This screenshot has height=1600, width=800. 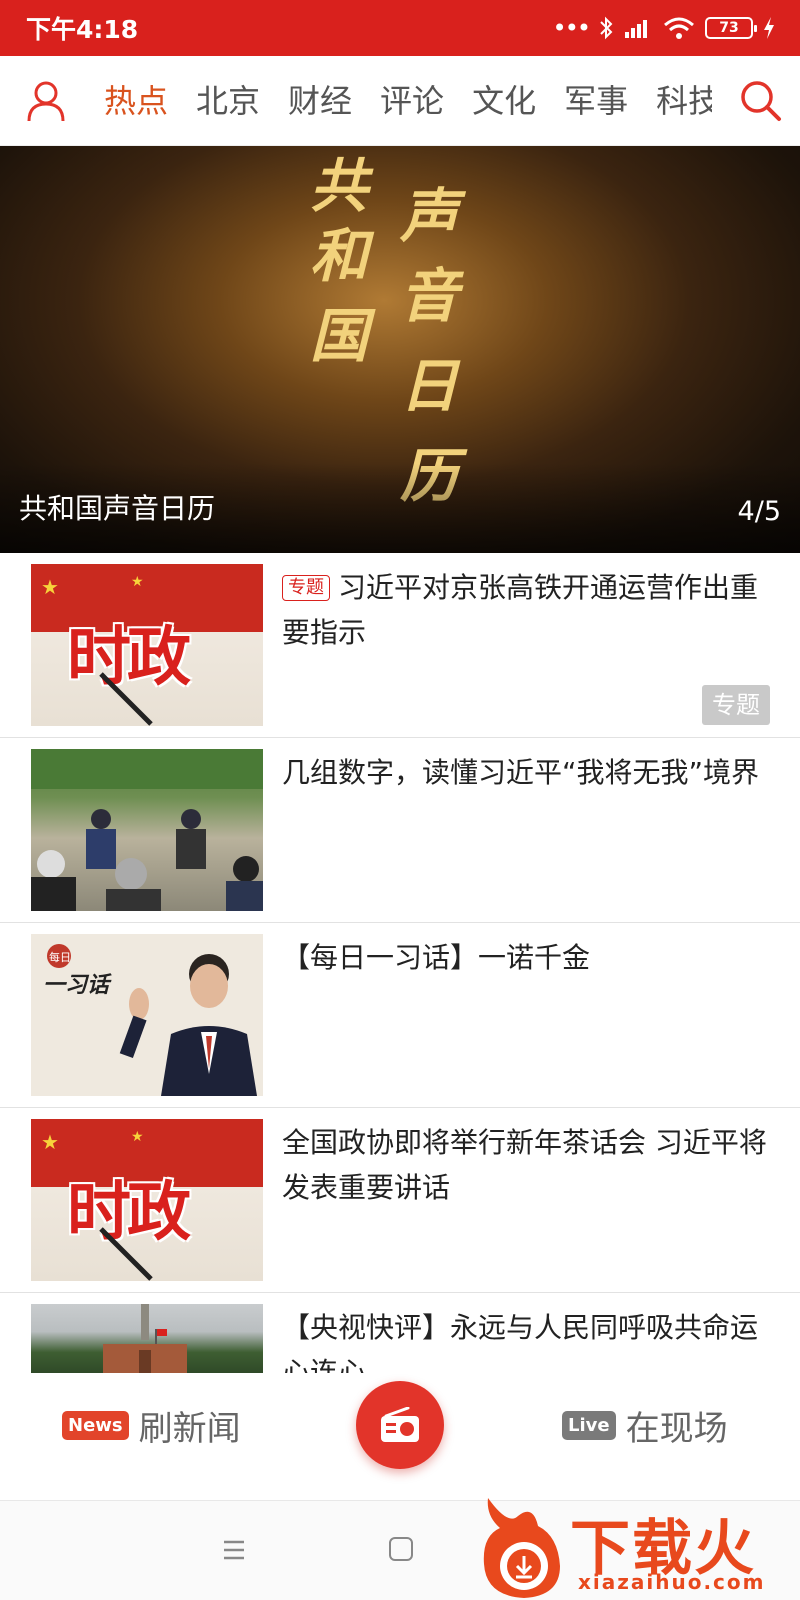 I want to click on tab-beijing: 北京, so click(x=228, y=101).